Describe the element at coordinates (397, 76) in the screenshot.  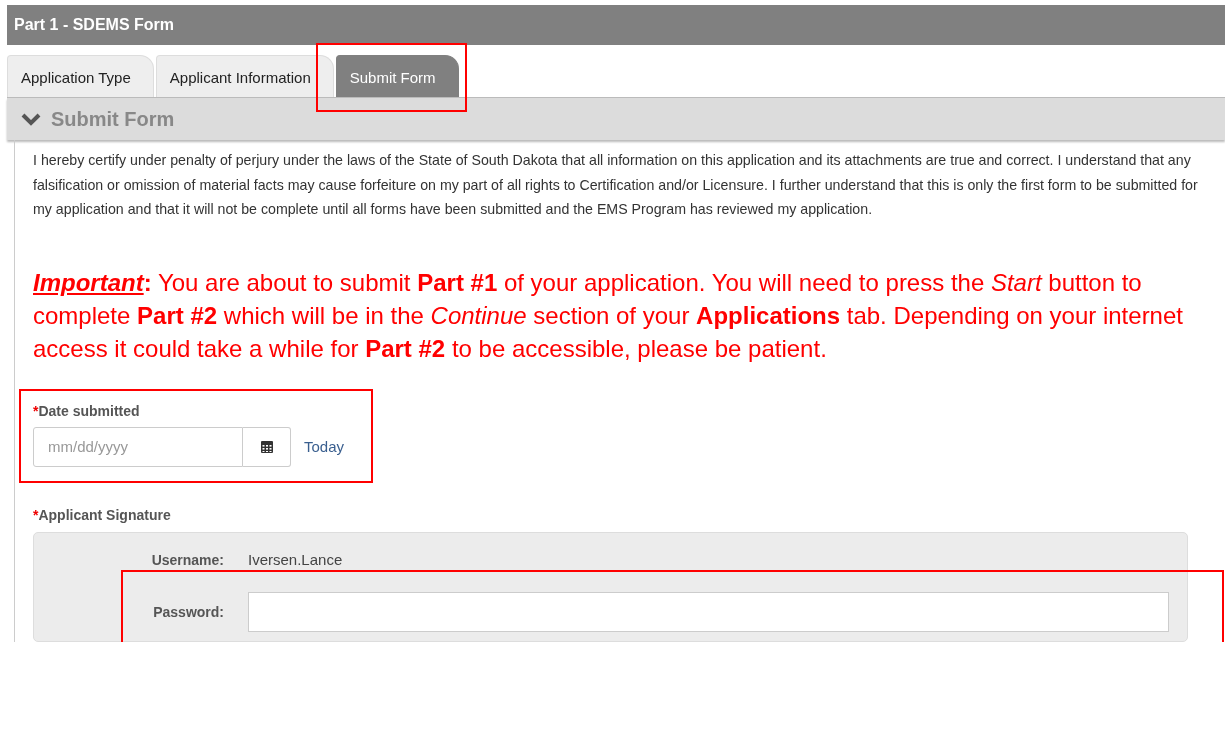
I see `tab: Submit Form` at that location.